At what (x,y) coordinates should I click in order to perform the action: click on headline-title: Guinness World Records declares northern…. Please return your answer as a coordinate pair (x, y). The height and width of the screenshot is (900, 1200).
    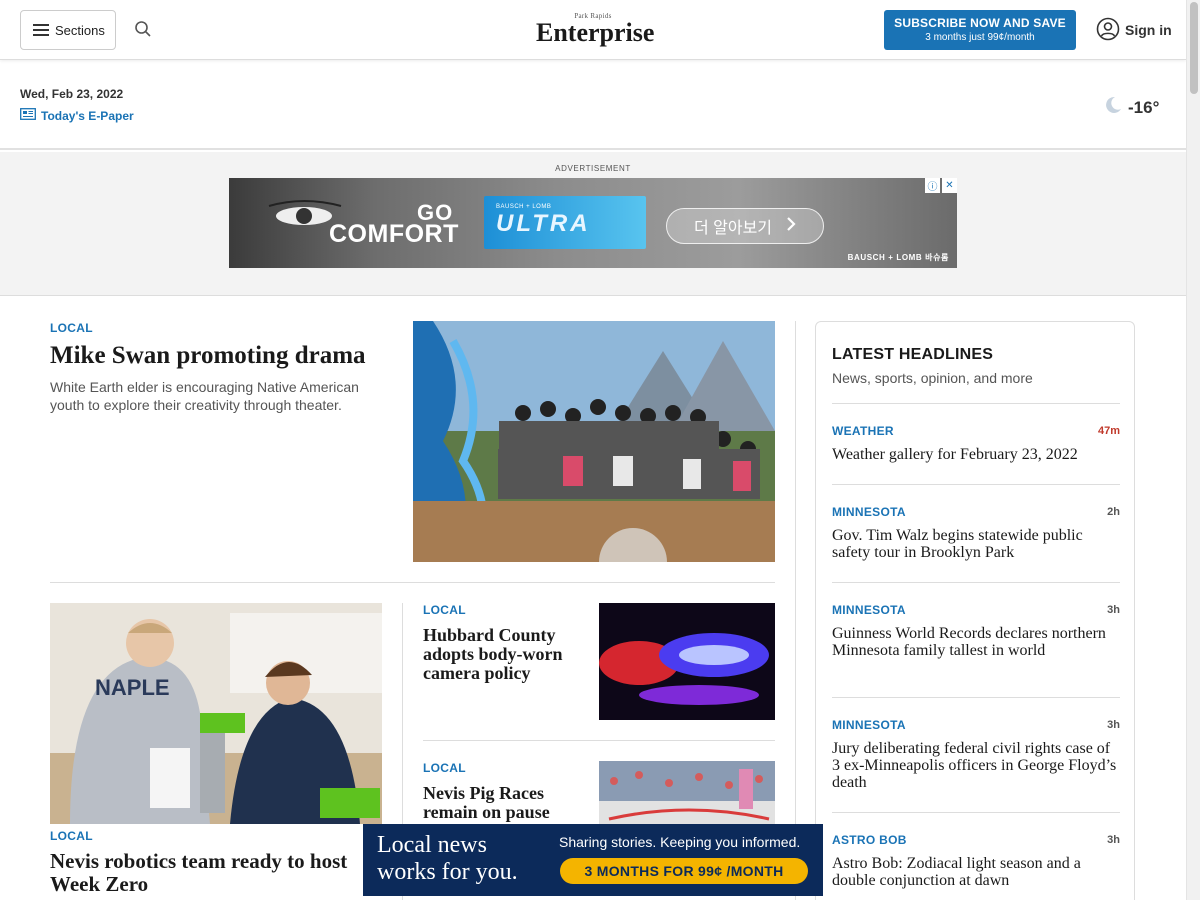
    Looking at the image, I should click on (969, 642).